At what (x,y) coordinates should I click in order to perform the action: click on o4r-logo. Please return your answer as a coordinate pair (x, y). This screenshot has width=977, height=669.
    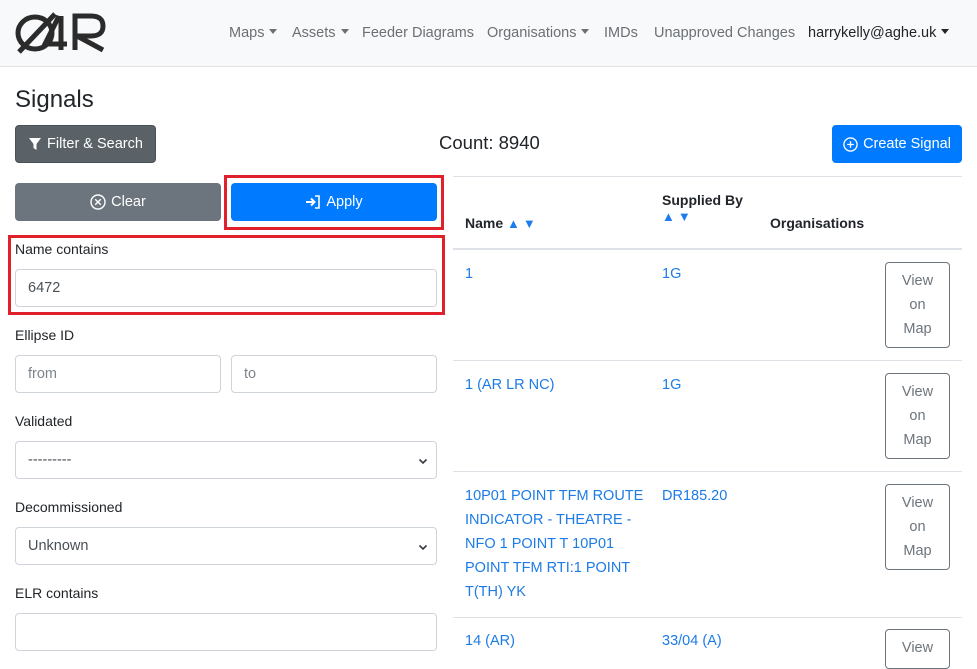
    Looking at the image, I should click on (62, 33).